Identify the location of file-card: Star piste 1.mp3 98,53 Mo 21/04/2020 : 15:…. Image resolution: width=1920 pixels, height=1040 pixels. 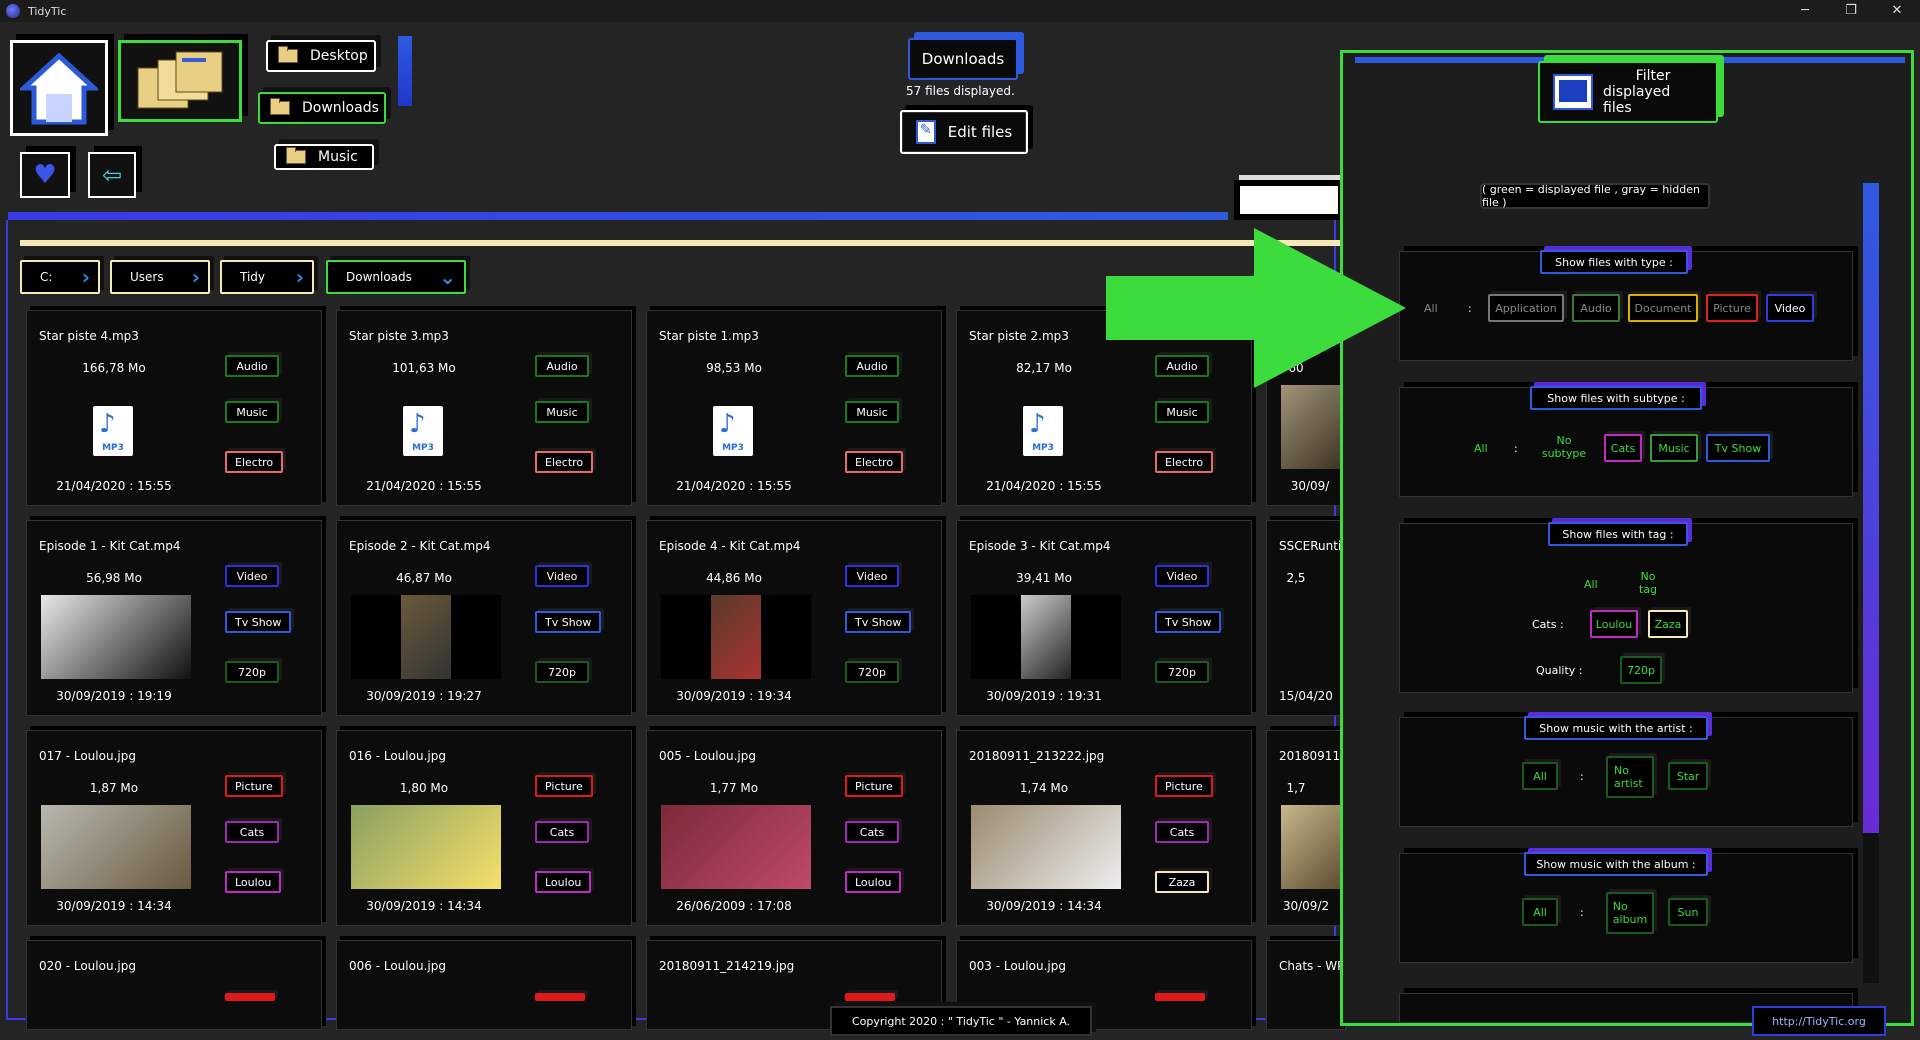
(794, 408).